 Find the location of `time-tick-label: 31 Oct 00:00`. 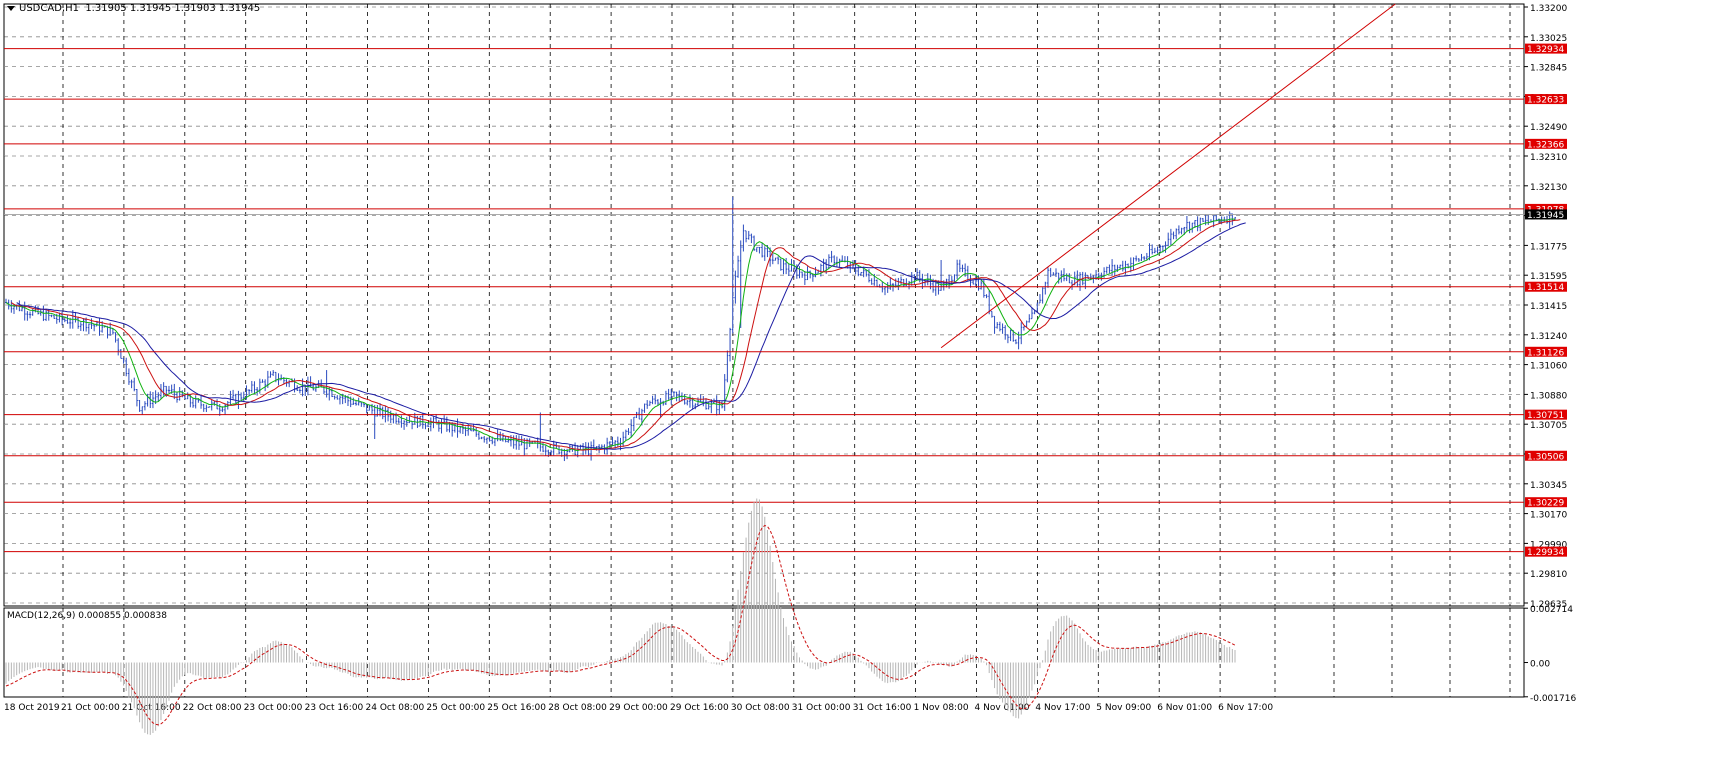

time-tick-label: 31 Oct 00:00 is located at coordinates (821, 708).